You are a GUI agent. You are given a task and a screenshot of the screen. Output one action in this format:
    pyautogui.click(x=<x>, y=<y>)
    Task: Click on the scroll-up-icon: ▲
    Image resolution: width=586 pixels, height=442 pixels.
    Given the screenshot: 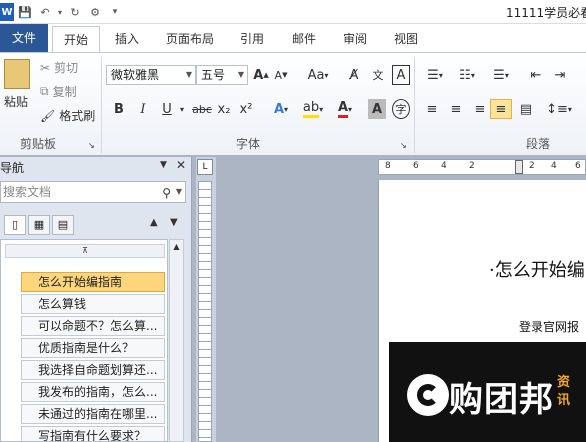 What is the action you would take?
    pyautogui.click(x=176, y=247)
    